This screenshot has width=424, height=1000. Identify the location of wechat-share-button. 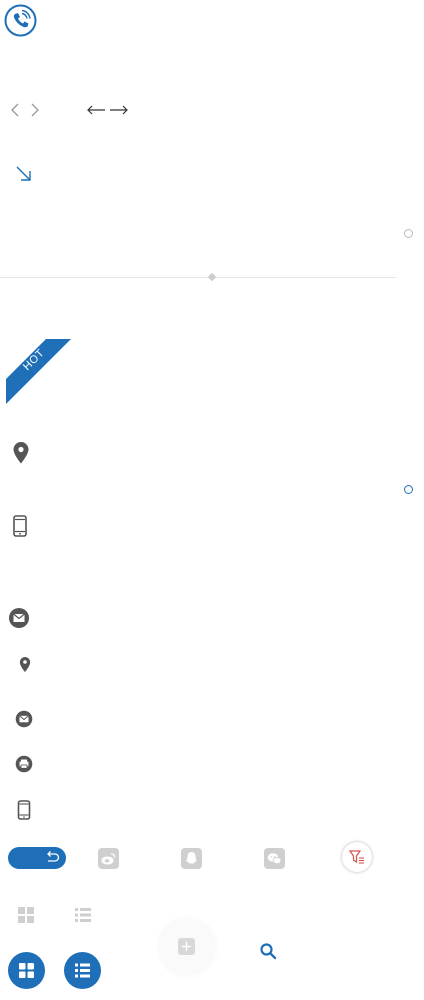
(274, 858).